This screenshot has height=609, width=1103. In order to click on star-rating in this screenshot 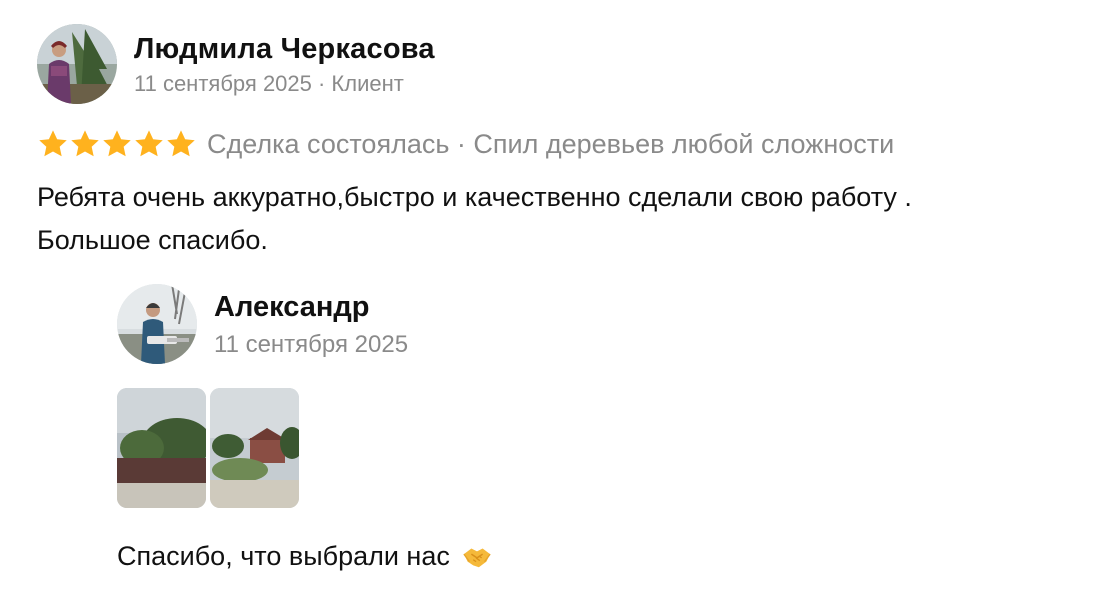, I will do `click(117, 144)`.